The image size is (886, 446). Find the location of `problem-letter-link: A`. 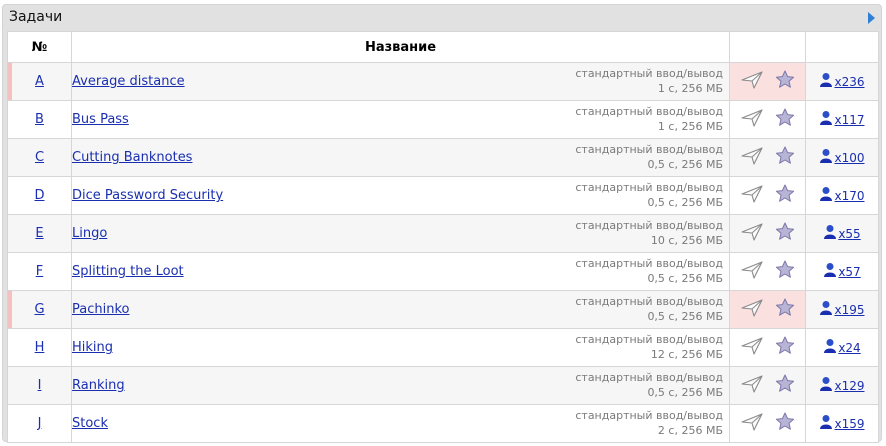

problem-letter-link: A is located at coordinates (39, 81).